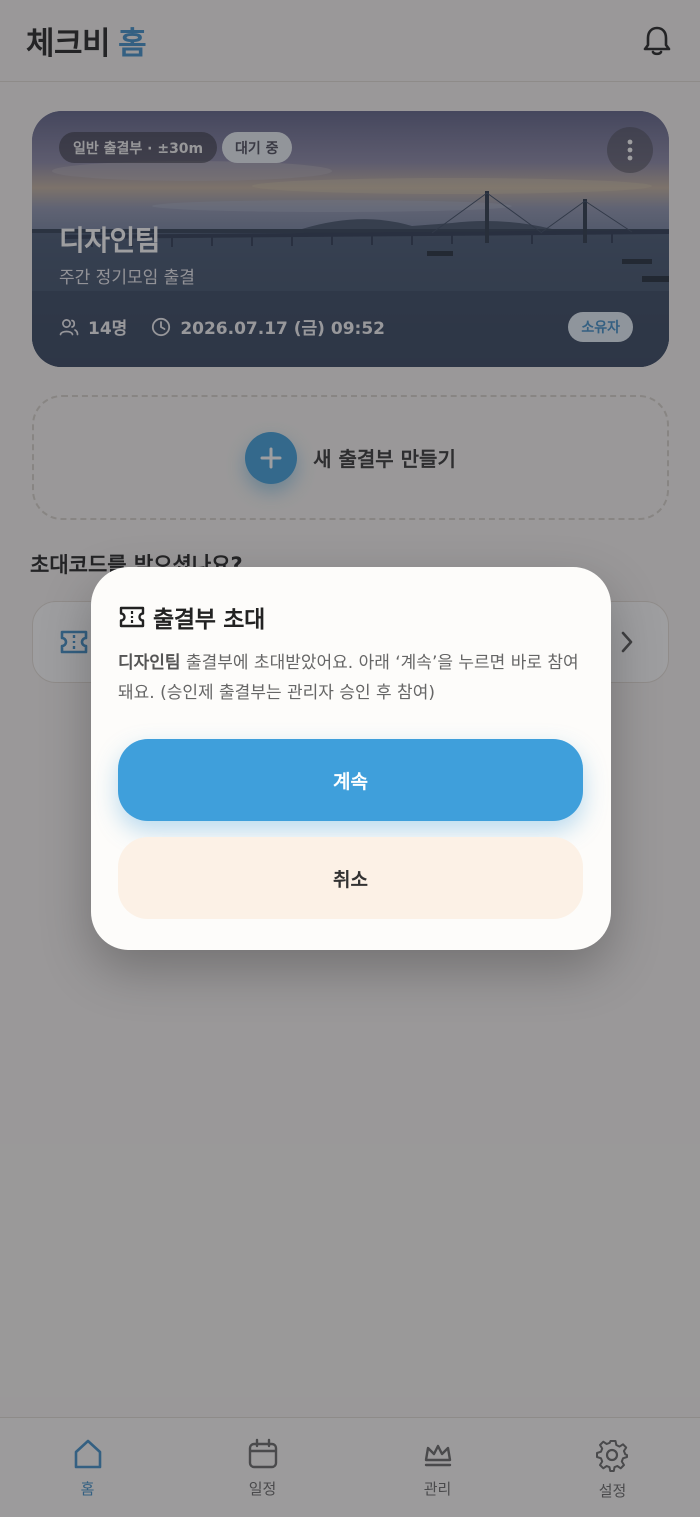 The image size is (700, 1517). I want to click on continue-button: 계속, so click(350, 780).